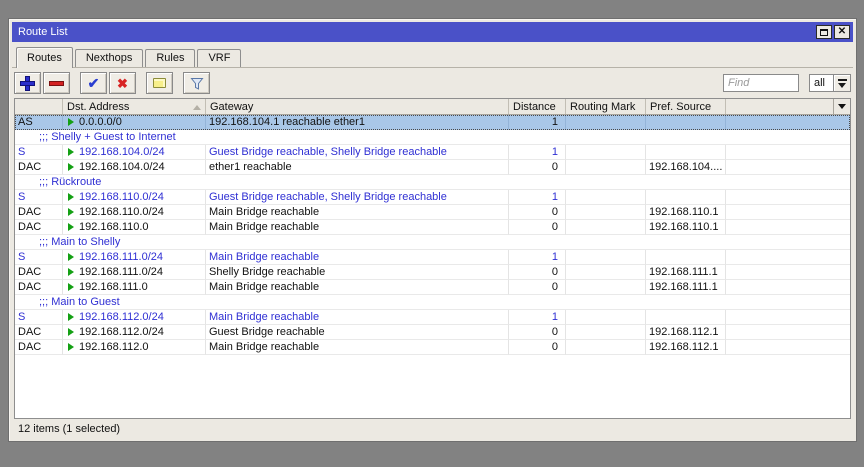  Describe the element at coordinates (357, 122) in the screenshot. I see `route-gateway: 192.168.104.1 reachable ether1` at that location.